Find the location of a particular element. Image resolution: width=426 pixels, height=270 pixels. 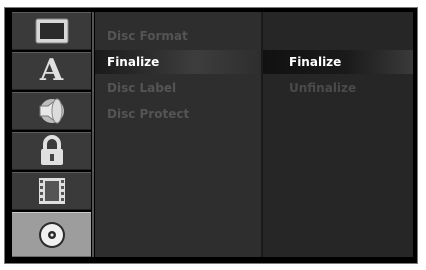

tv-screen-icon is located at coordinates (51, 31).